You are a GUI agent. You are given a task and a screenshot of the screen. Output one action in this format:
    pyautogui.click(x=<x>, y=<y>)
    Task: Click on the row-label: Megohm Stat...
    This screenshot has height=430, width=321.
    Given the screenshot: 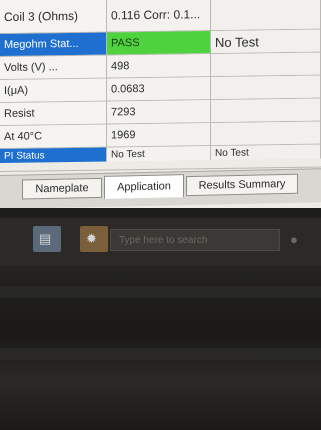 What is the action you would take?
    pyautogui.click(x=53, y=44)
    